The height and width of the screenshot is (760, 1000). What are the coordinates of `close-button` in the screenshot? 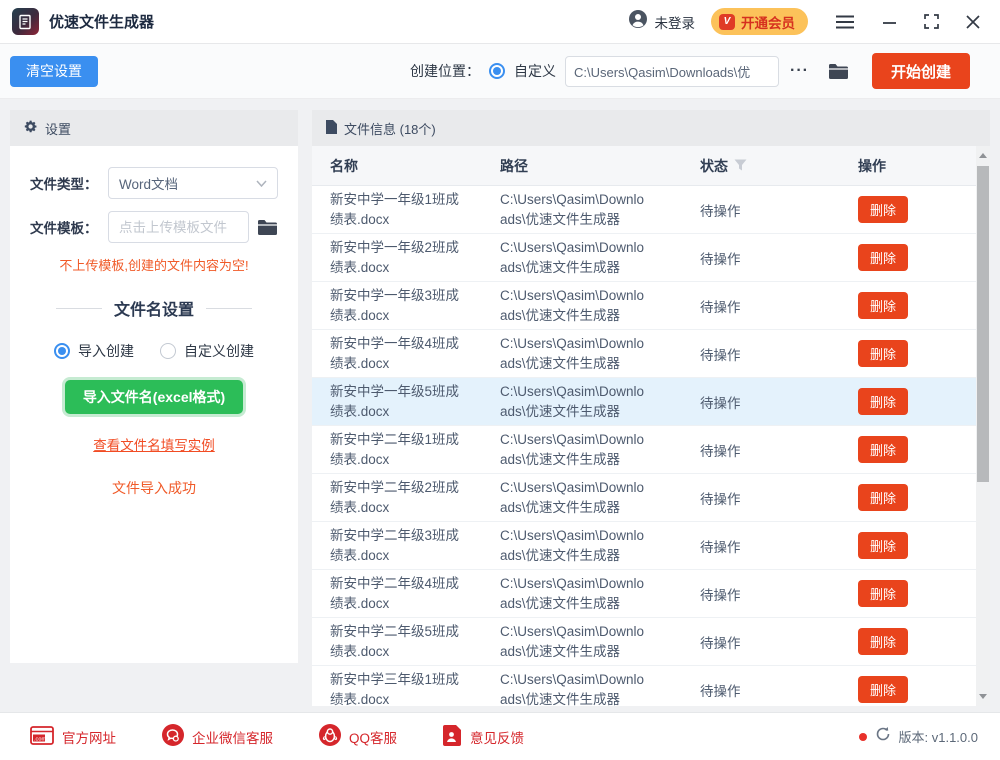 It's located at (973, 21).